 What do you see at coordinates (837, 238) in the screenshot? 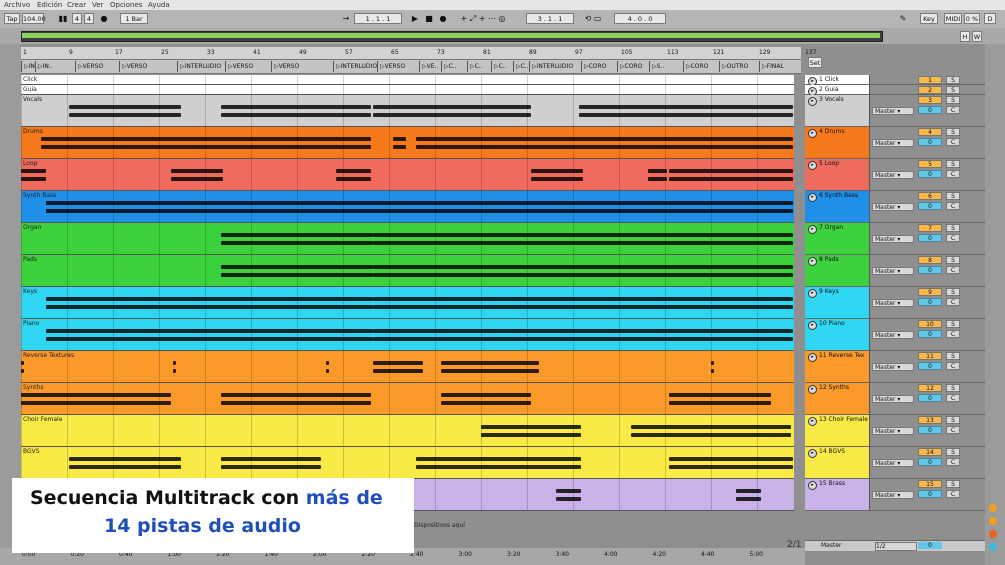
I see `track-header: ▸ 7 Organ` at bounding box center [837, 238].